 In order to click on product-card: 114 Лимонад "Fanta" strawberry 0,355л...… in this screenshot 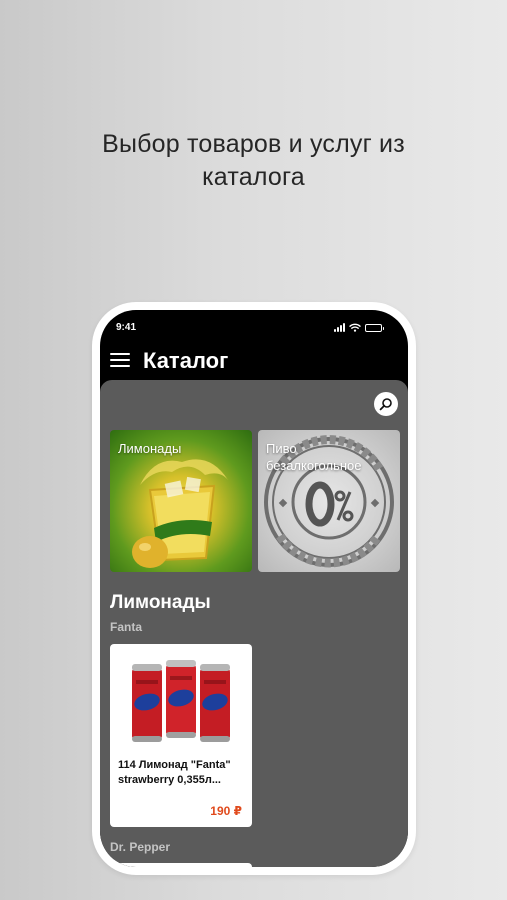, I will do `click(181, 735)`.